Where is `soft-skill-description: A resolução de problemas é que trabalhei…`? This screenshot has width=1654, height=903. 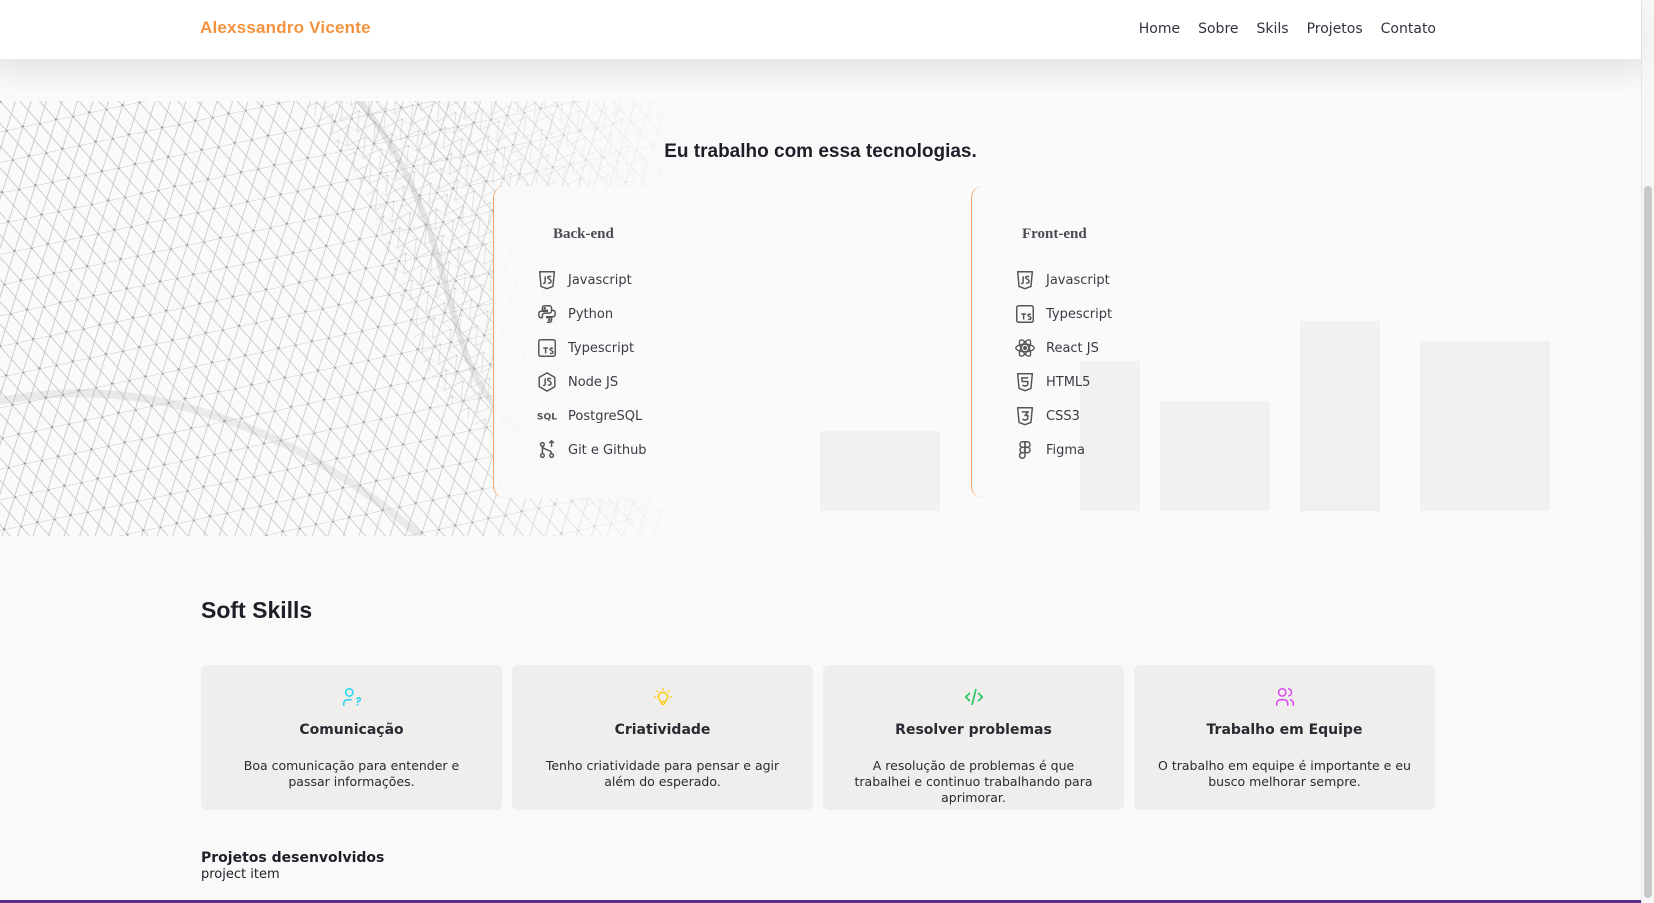 soft-skill-description: A resolução de problemas é que trabalhei… is located at coordinates (973, 781).